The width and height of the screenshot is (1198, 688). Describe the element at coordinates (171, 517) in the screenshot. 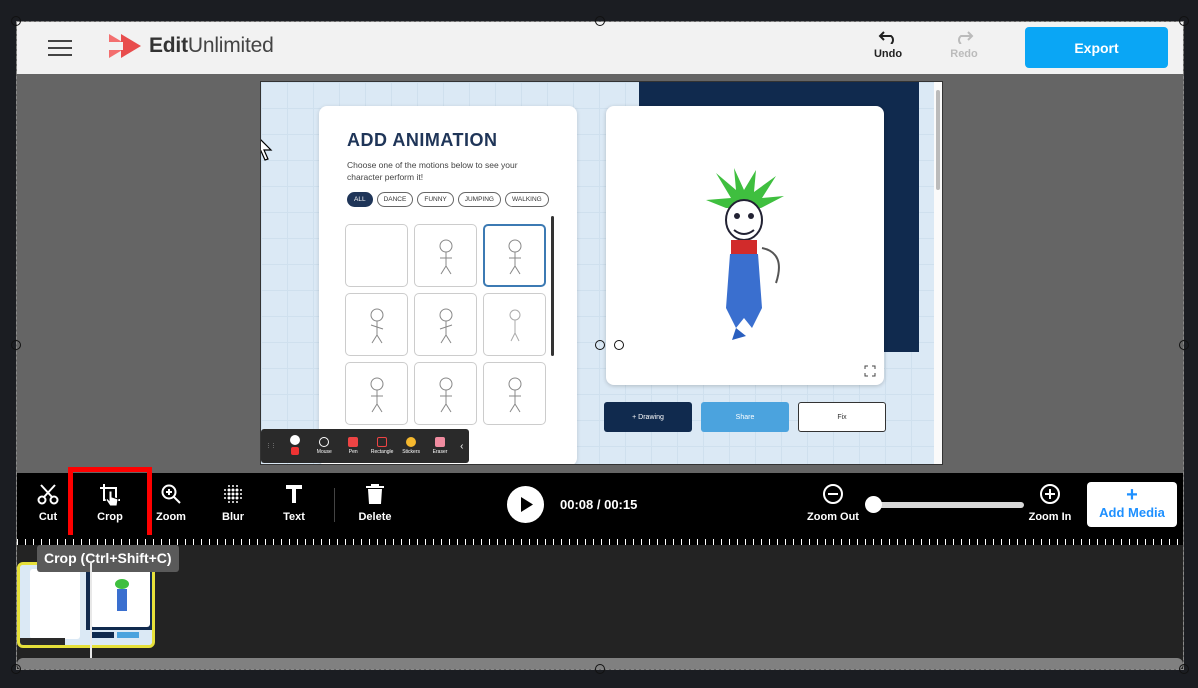

I see `zoom-label: Zoom` at that location.